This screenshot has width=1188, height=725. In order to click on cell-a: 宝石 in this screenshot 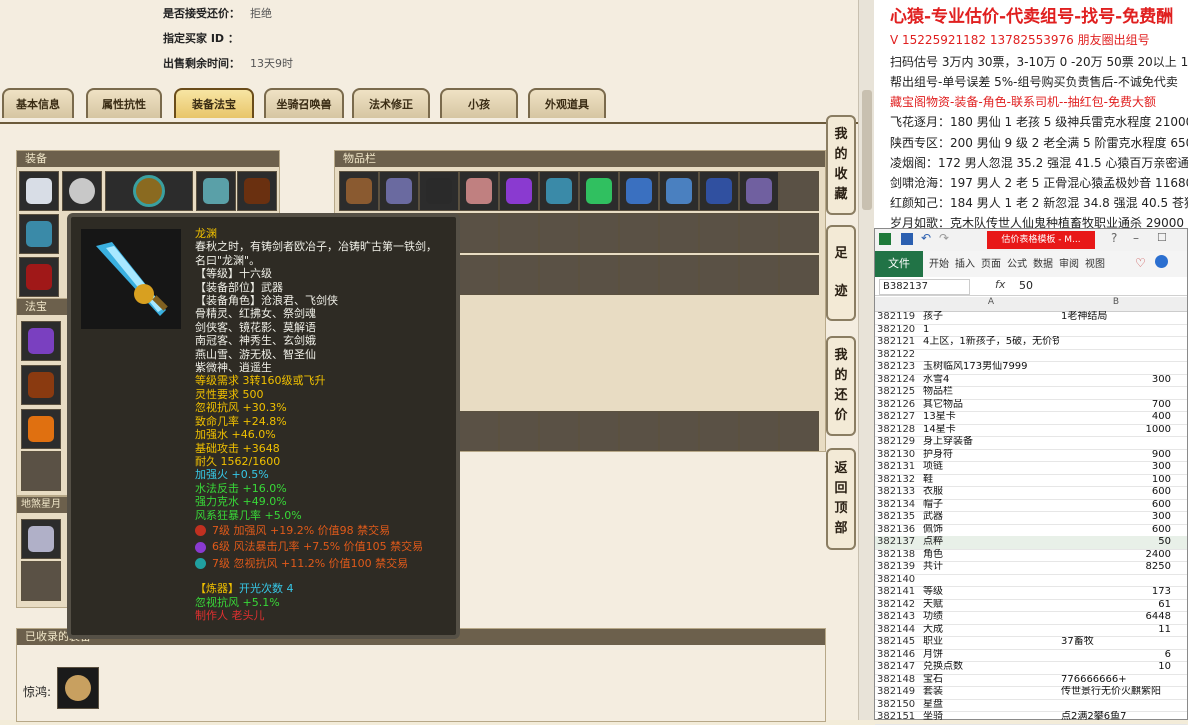, I will do `click(991, 680)`.